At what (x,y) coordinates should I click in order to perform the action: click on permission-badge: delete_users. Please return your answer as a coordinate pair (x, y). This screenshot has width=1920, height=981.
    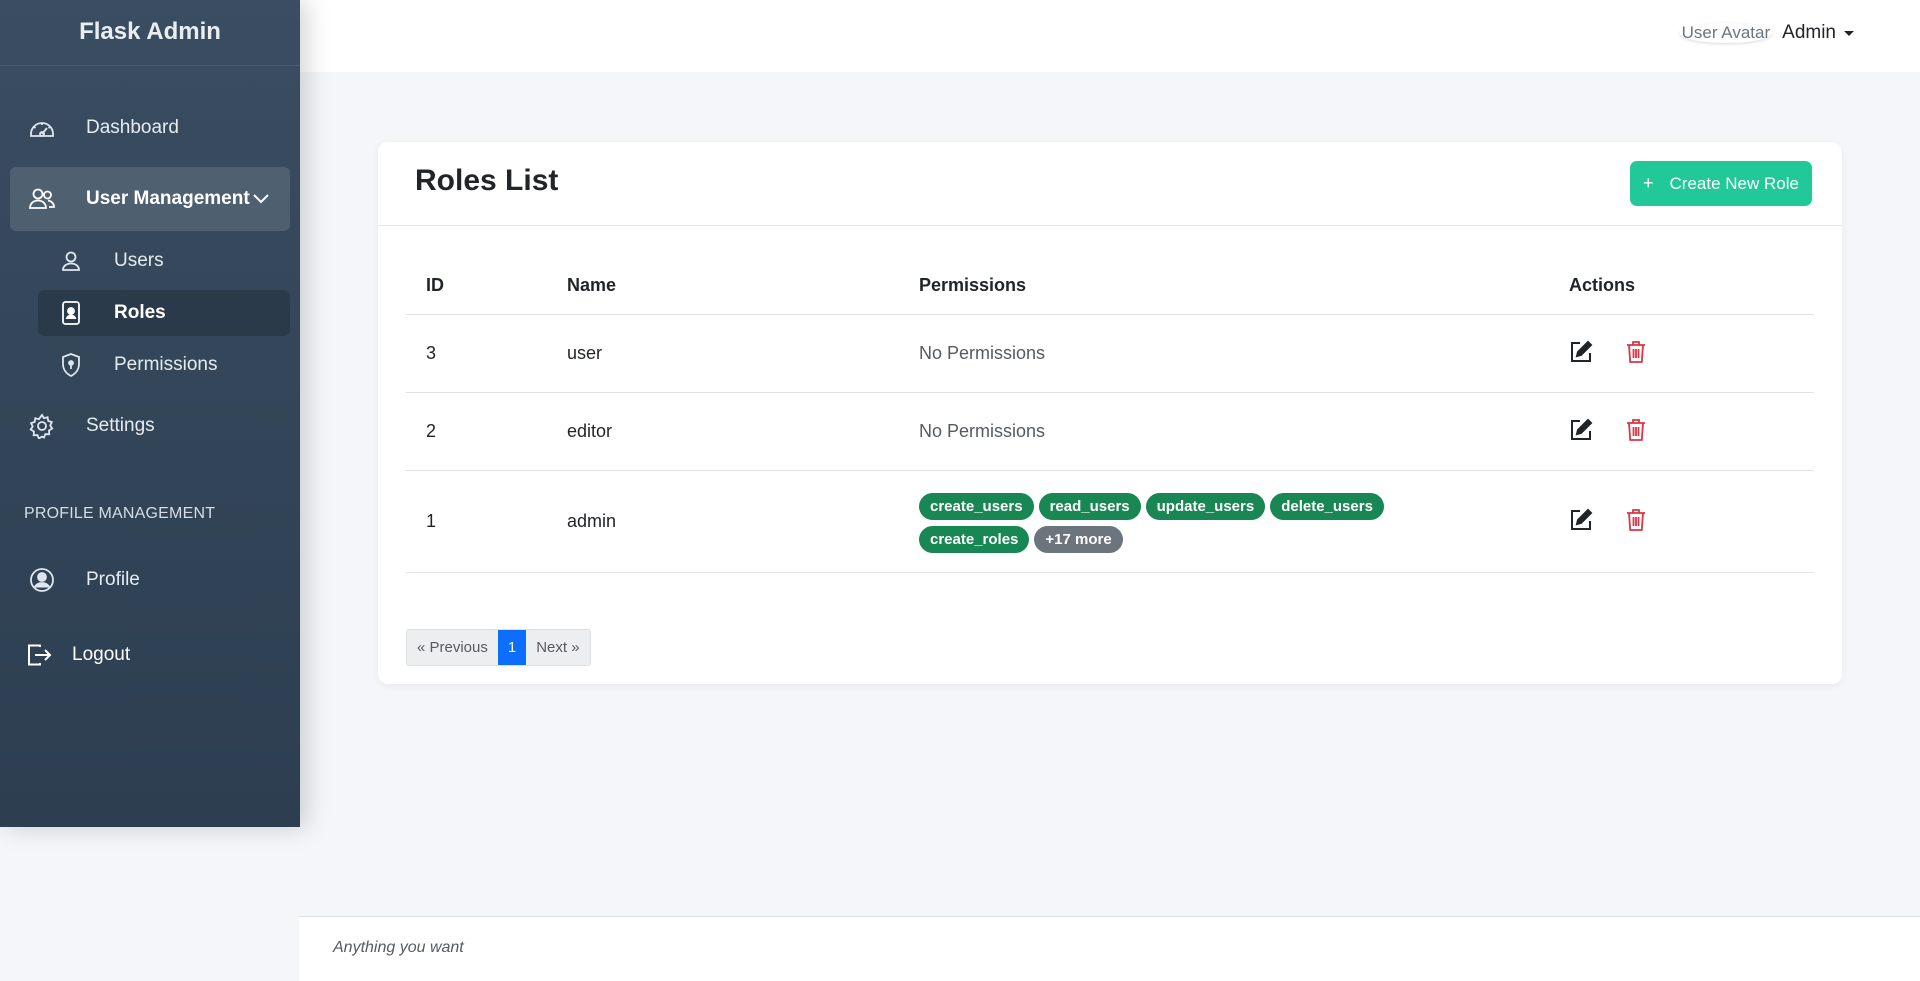
    Looking at the image, I should click on (1327, 506).